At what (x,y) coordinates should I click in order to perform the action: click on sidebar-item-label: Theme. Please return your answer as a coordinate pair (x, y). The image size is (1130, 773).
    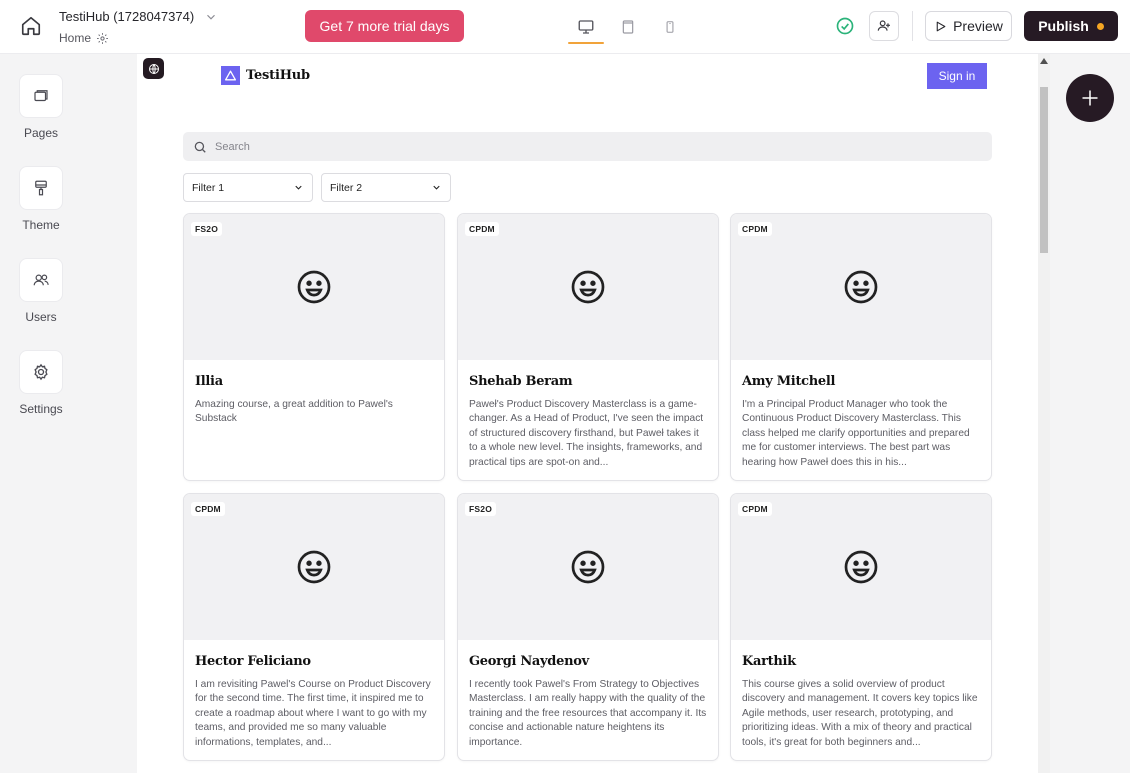
    Looking at the image, I should click on (41, 225).